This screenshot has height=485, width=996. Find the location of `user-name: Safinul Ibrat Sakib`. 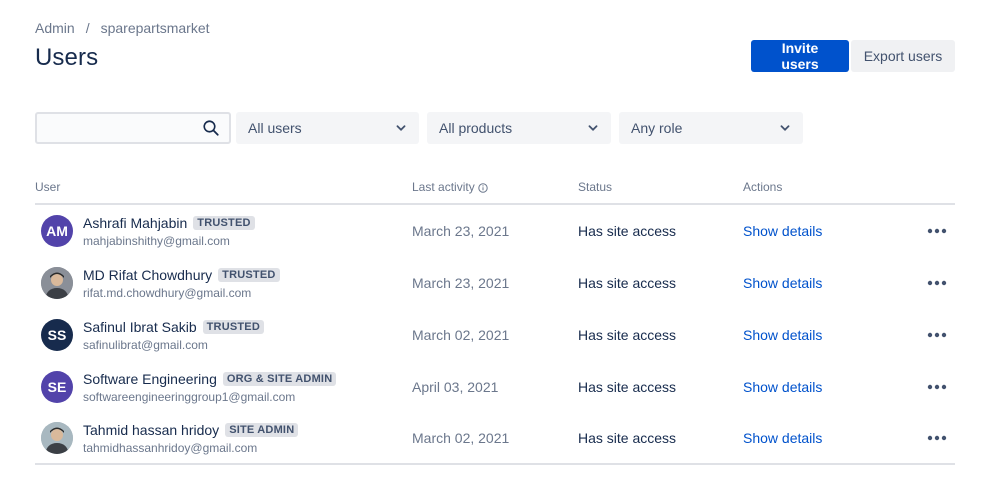

user-name: Safinul Ibrat Sakib is located at coordinates (140, 327).